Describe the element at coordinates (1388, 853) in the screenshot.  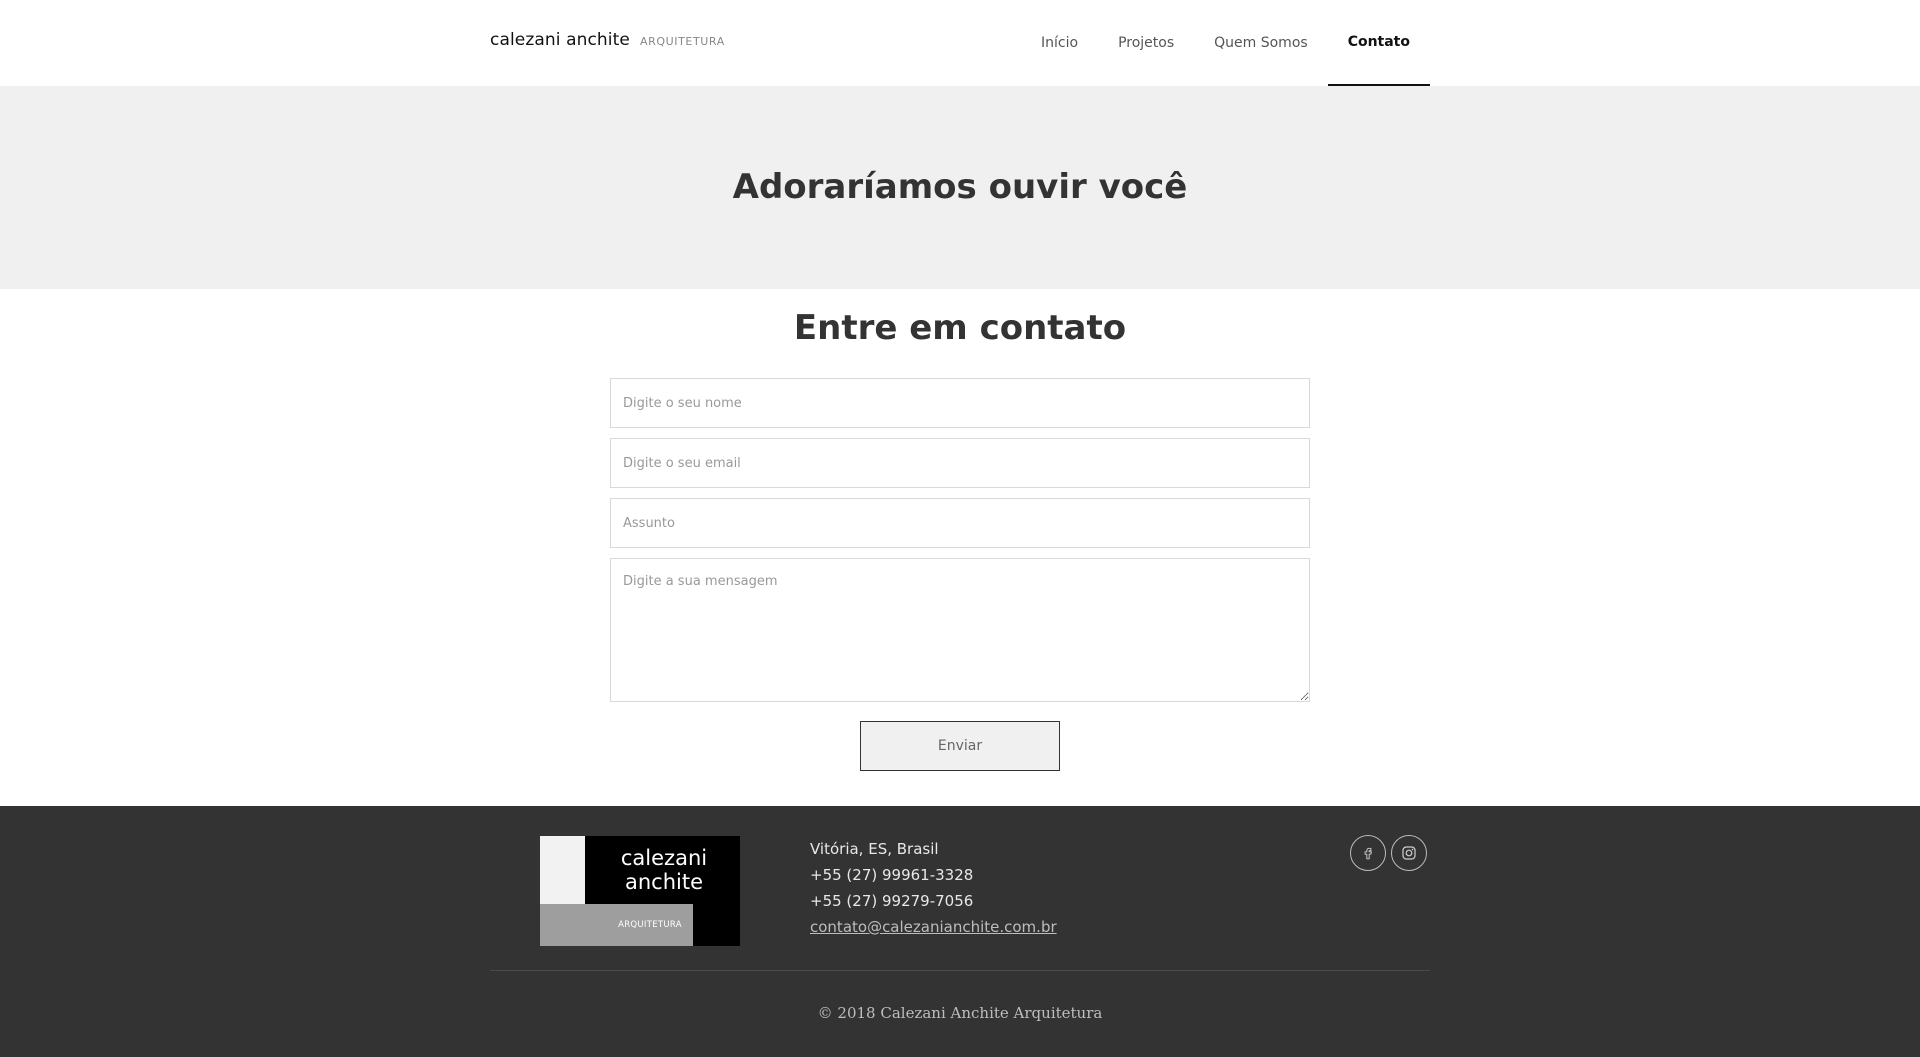
I see `social-links` at that location.